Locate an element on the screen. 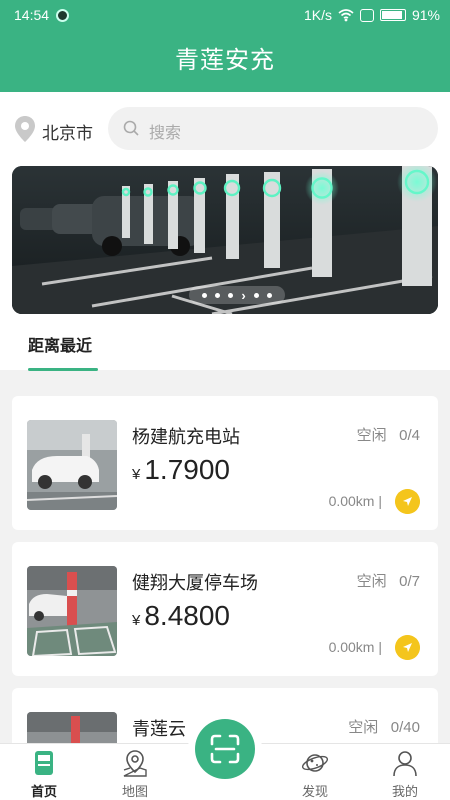 The height and width of the screenshot is (800, 450). nav-map-label: 地图 is located at coordinates (134, 791).